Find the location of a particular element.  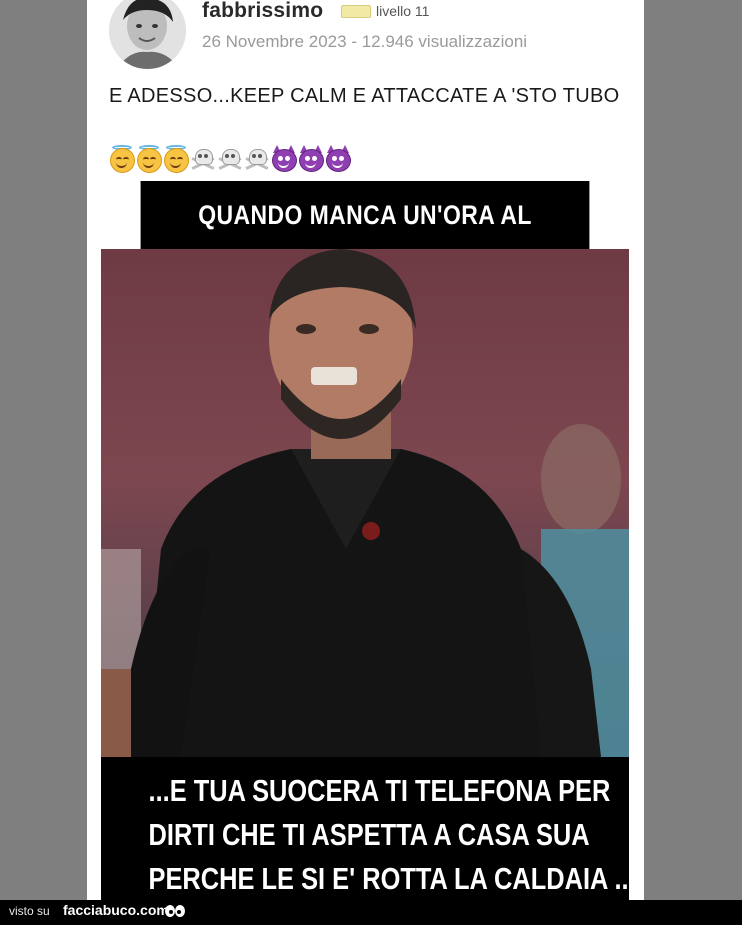

meme-bottom-caption-line: ...E TUA SUOCERA TI TELEFONA PER is located at coordinates (379, 790).